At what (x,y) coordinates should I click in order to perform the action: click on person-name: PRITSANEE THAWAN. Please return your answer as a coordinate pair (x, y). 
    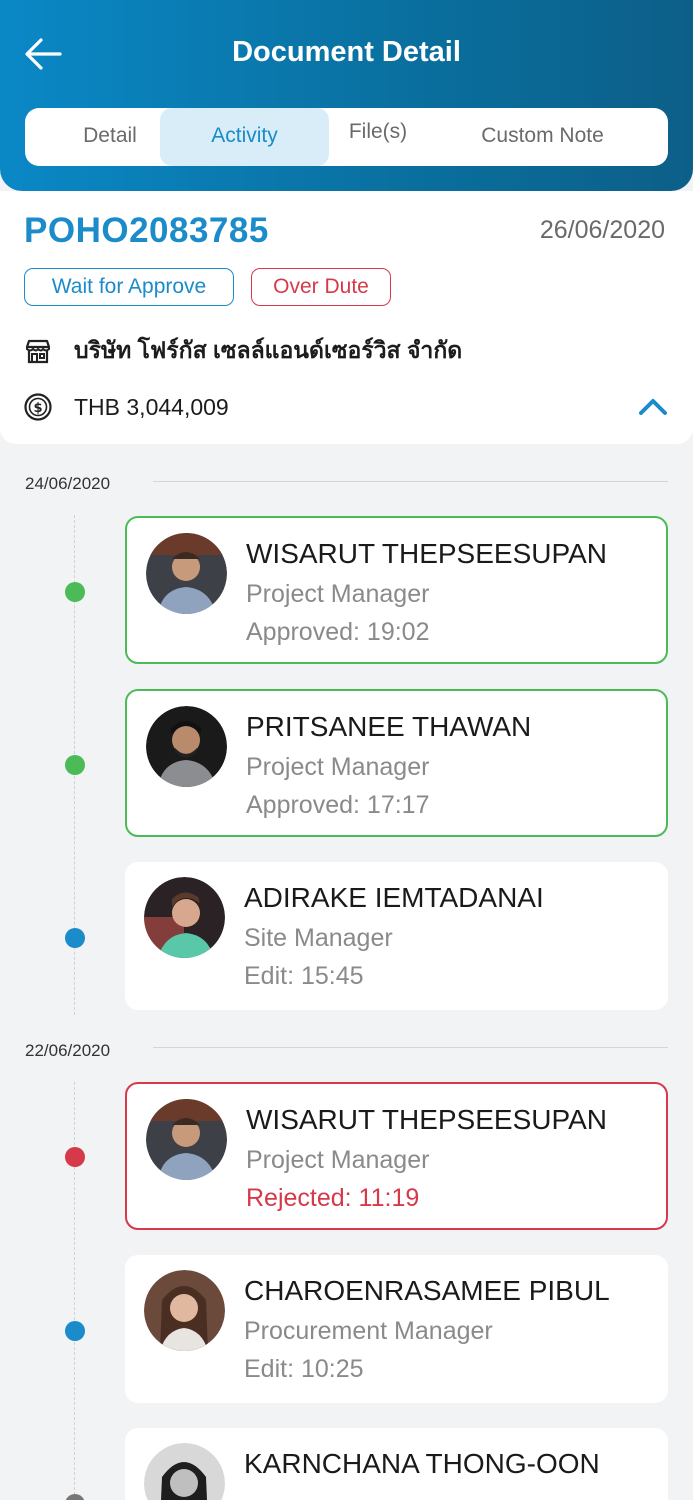
    Looking at the image, I should click on (389, 726).